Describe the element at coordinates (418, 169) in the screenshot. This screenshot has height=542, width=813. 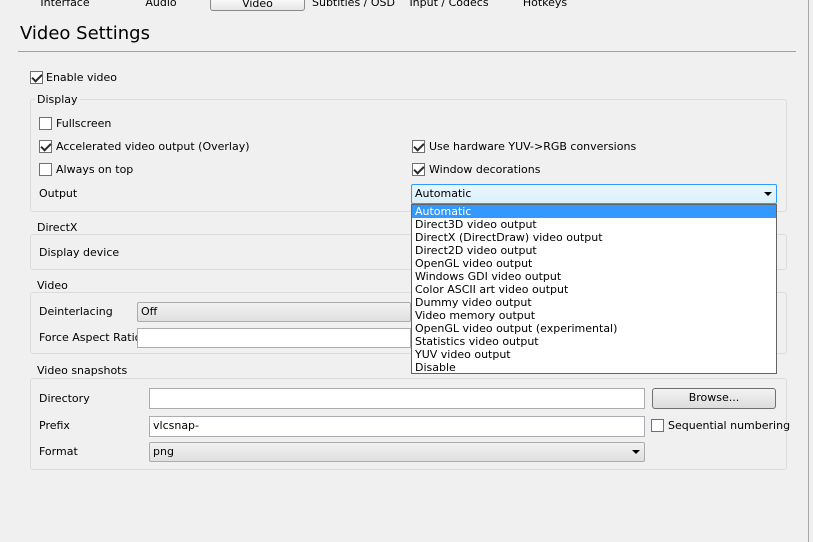
I see `window-decorations-checkbox` at that location.